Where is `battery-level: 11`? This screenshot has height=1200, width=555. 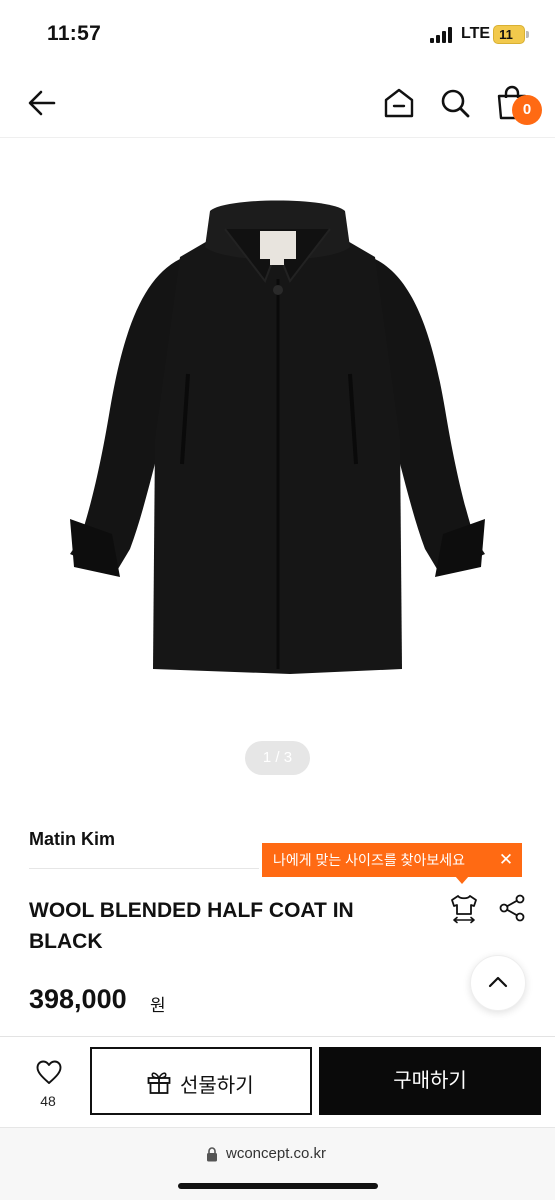 battery-level: 11 is located at coordinates (506, 34).